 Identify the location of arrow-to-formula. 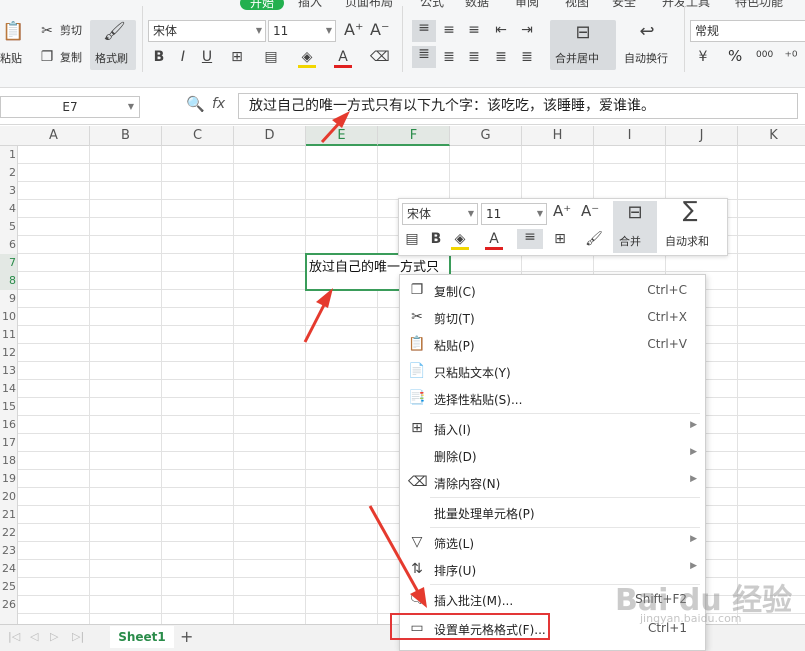
(335, 127).